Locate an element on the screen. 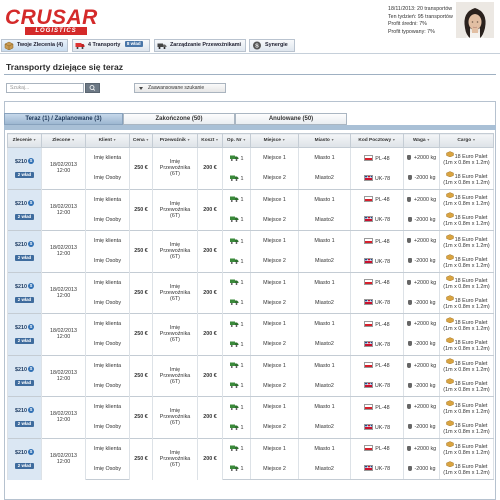 This screenshot has width=500, height=500. col-client: Klient▼ is located at coordinates (107, 140).